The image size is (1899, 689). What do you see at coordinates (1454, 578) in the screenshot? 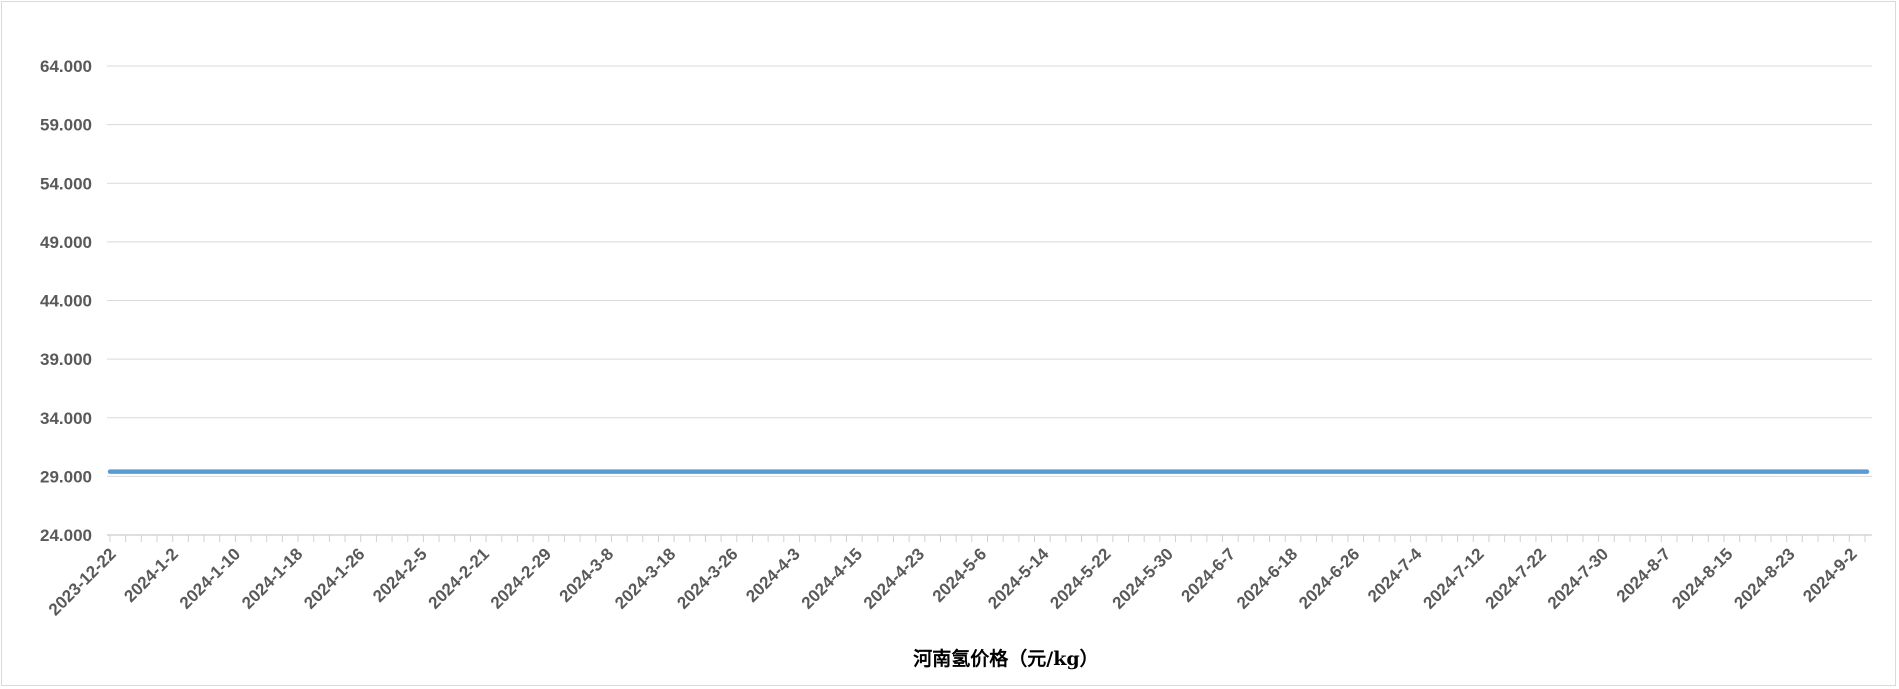
I see `x-tick-label: 2024-7-12` at bounding box center [1454, 578].